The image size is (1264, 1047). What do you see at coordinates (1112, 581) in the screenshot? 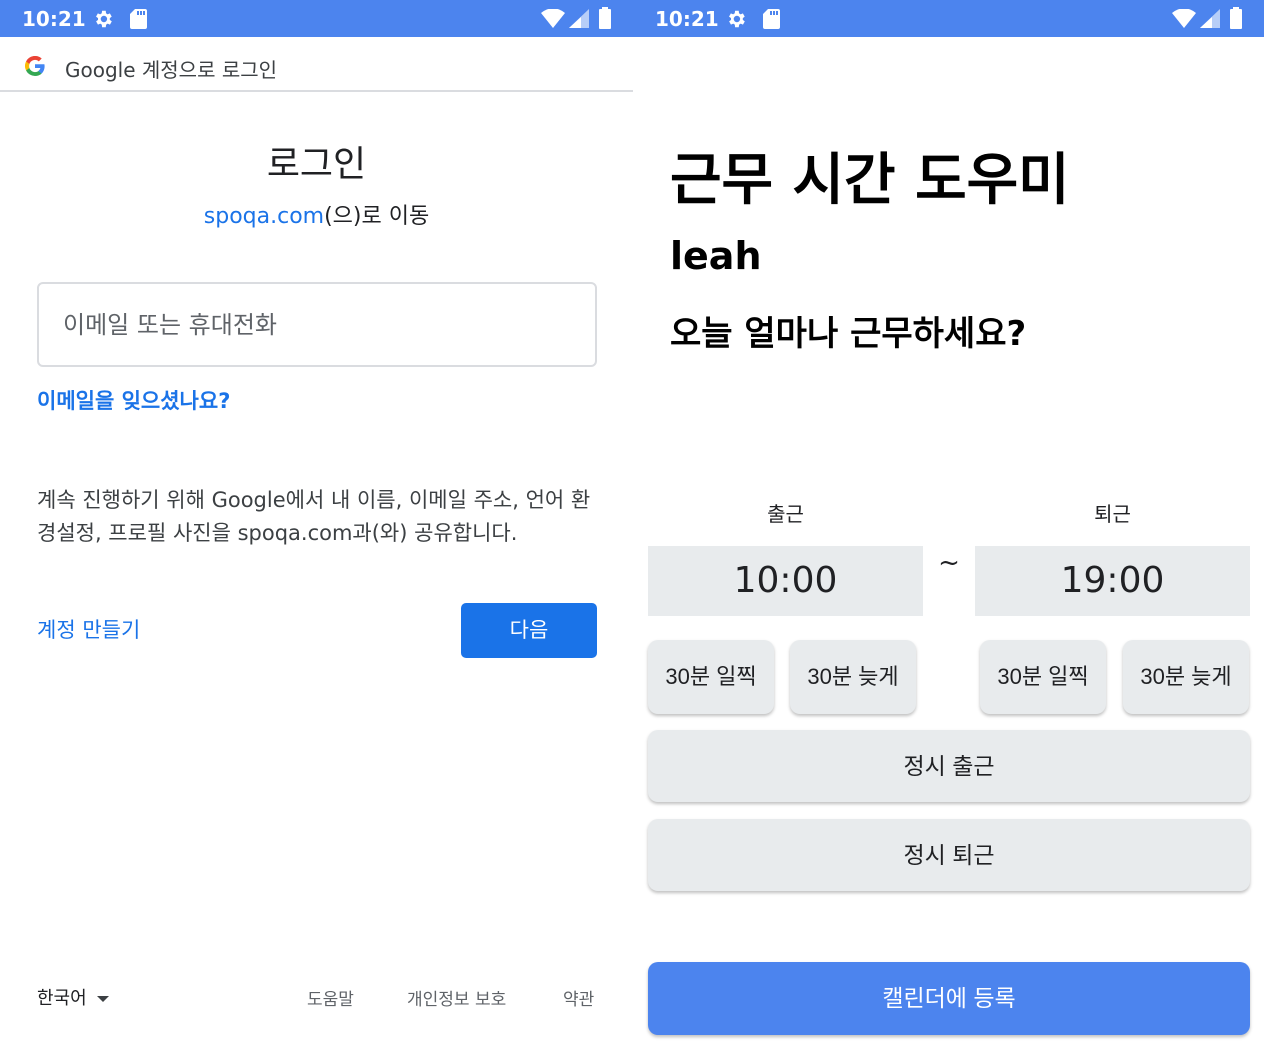
I see `clock-out-time: 19:00` at bounding box center [1112, 581].